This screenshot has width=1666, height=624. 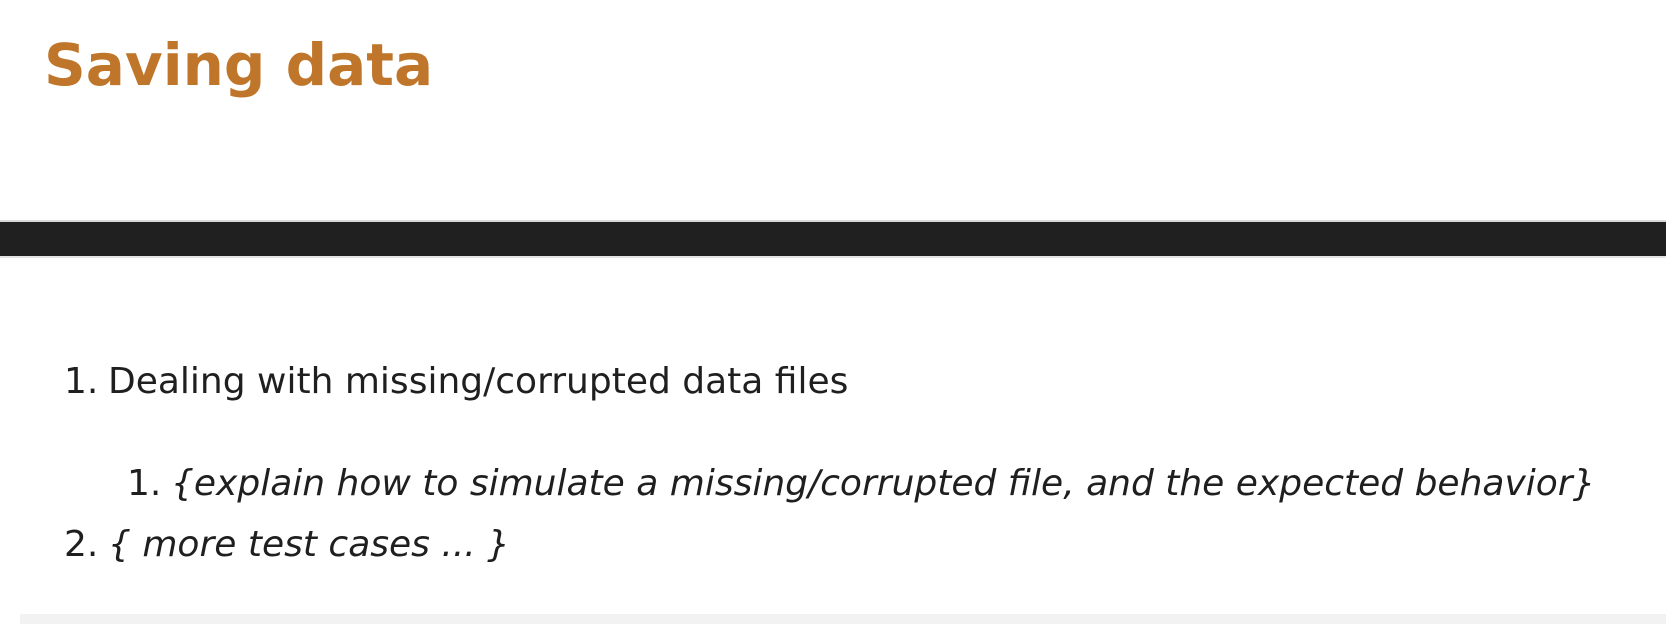 What do you see at coordinates (81, 544) in the screenshot?
I see `list-item-number: 2.` at bounding box center [81, 544].